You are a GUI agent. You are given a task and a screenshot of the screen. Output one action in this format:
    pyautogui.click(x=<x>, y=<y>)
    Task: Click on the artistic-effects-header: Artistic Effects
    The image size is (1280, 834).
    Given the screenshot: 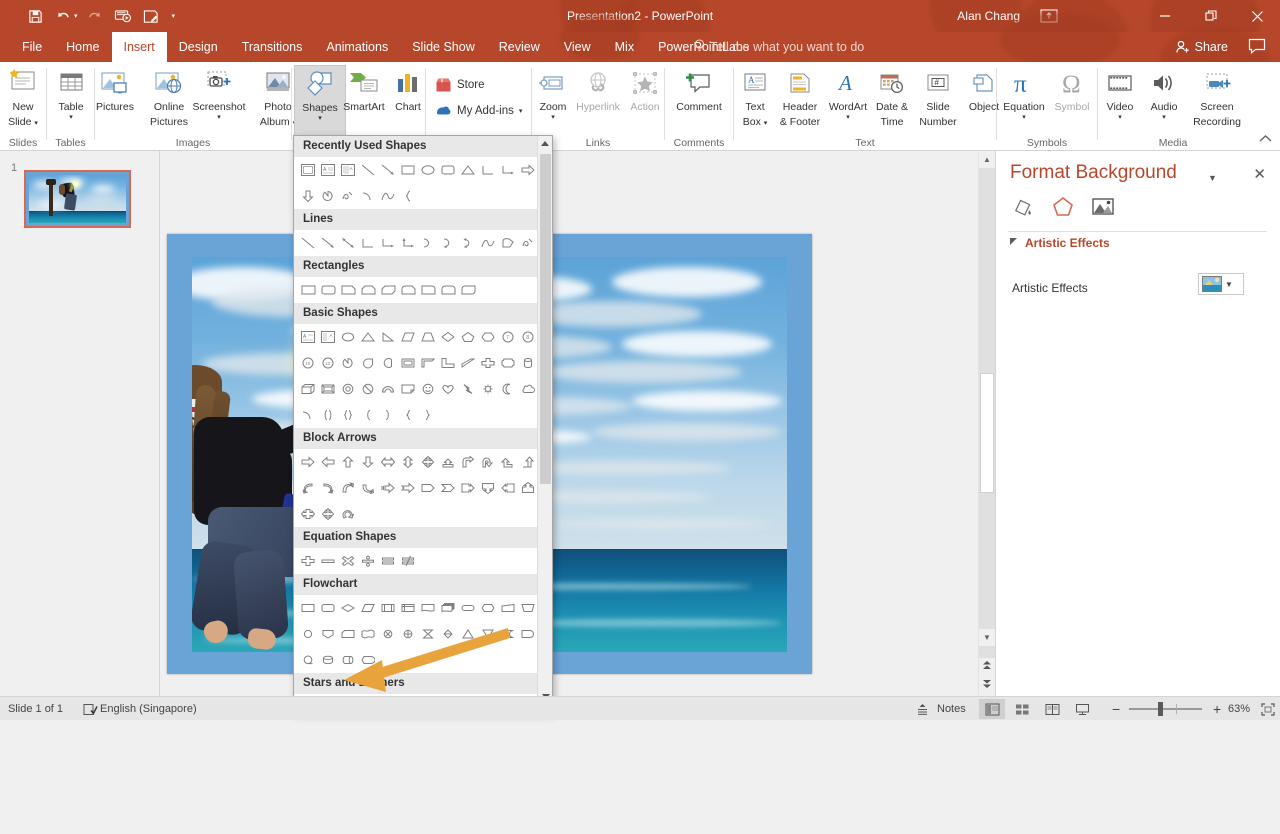 What is the action you would take?
    pyautogui.click(x=1140, y=243)
    